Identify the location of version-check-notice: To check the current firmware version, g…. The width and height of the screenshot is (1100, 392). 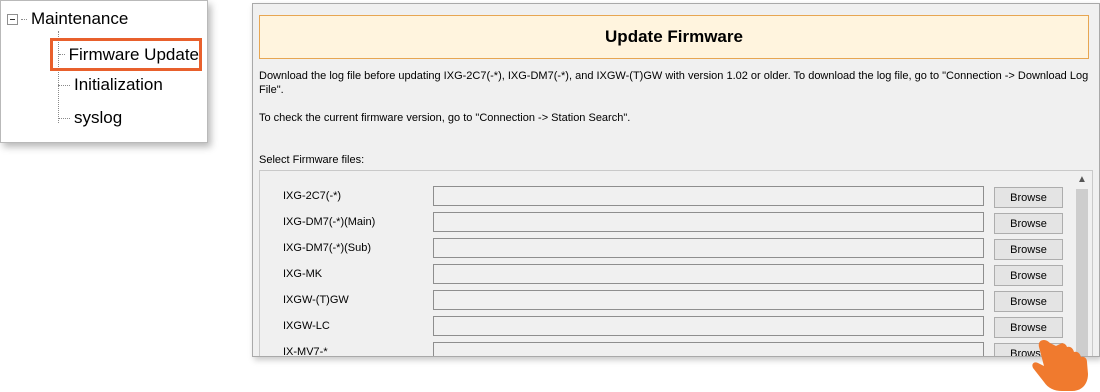
(445, 118).